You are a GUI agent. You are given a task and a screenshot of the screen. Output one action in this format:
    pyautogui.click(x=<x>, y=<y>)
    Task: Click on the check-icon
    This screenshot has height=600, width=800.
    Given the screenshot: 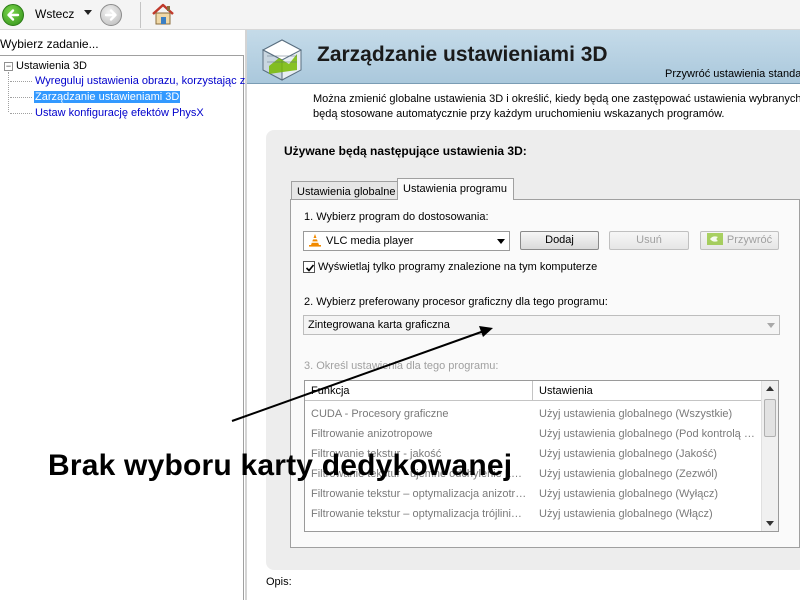 What is the action you would take?
    pyautogui.click(x=310, y=268)
    